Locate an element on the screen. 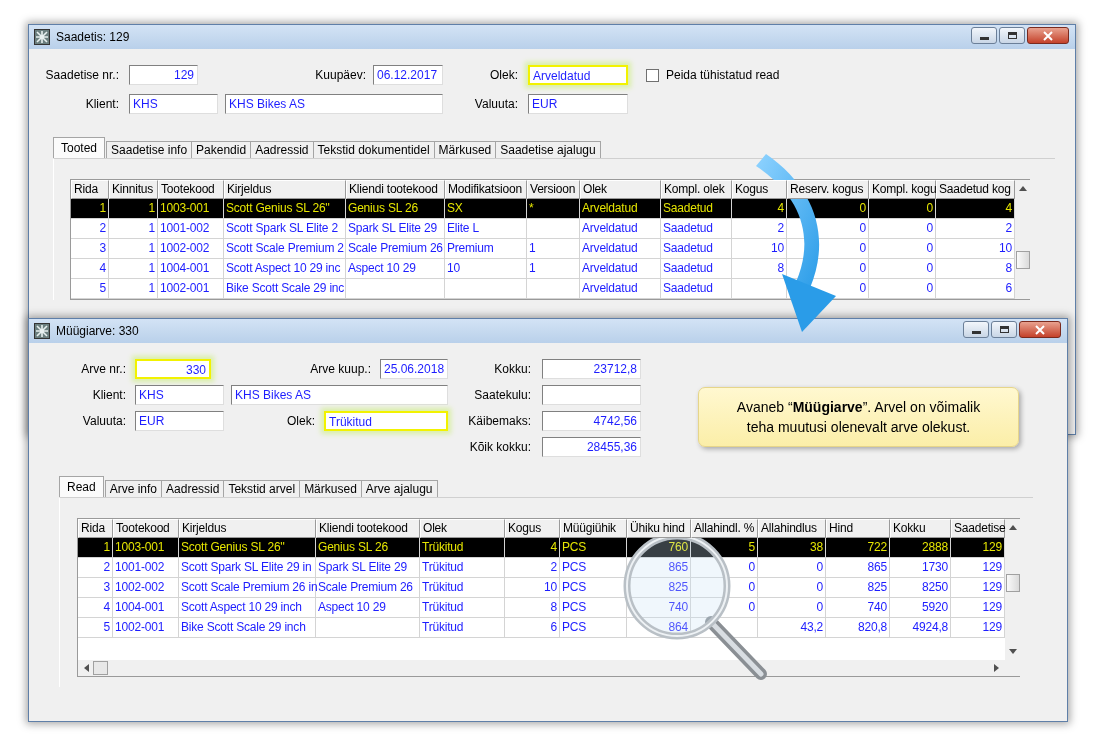 This screenshot has height=748, width=1099. column-header: Kompl. kogu is located at coordinates (902, 189).